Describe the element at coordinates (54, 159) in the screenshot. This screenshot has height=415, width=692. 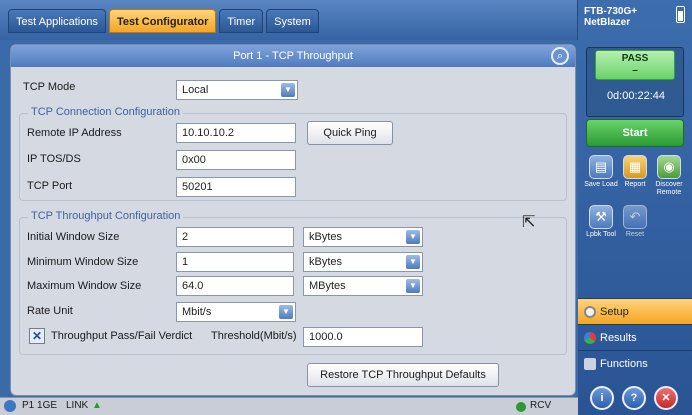
I see `ip-tos-label: IP TOS/DS` at that location.